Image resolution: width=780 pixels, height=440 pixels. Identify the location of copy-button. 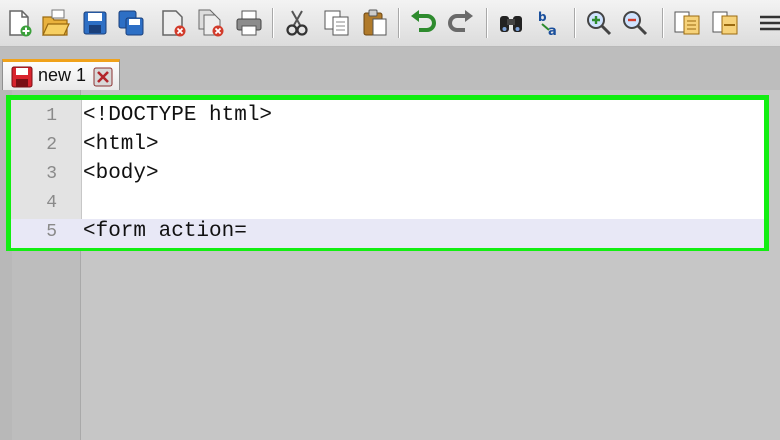
(337, 23).